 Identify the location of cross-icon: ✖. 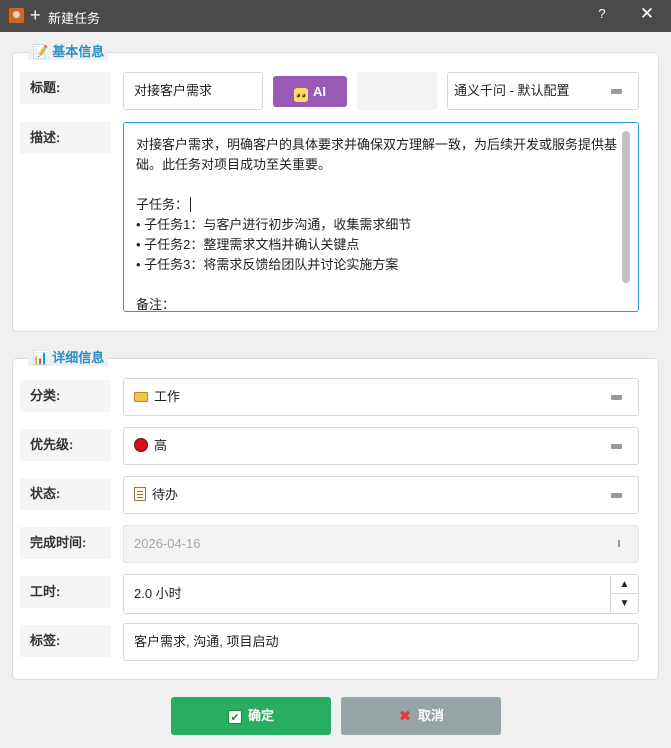
(405, 716).